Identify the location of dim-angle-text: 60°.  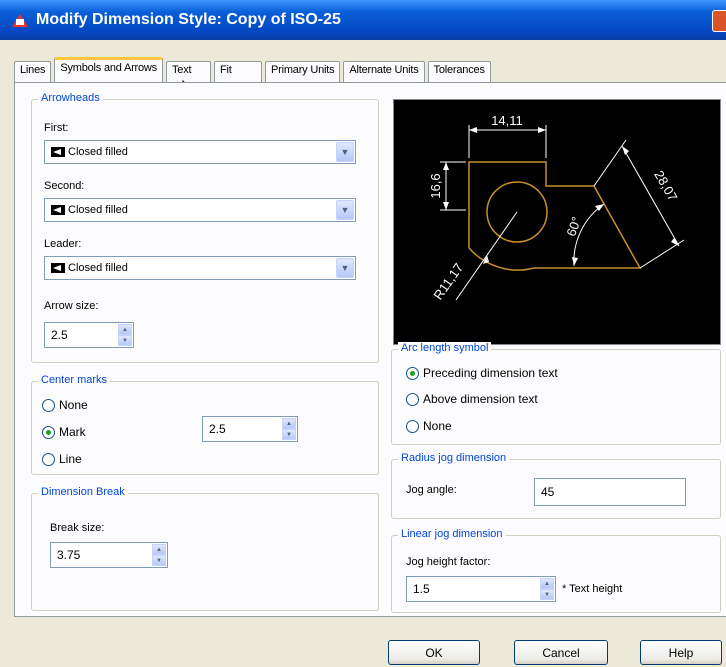
(573, 227).